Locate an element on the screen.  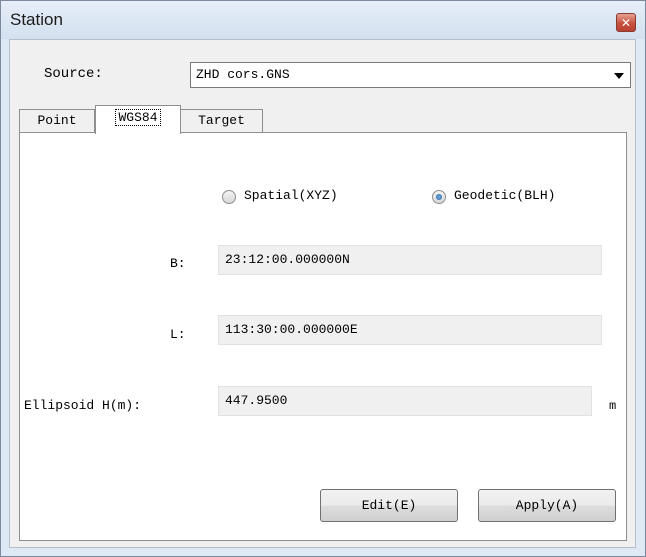
chevron-down-icon is located at coordinates (619, 76).